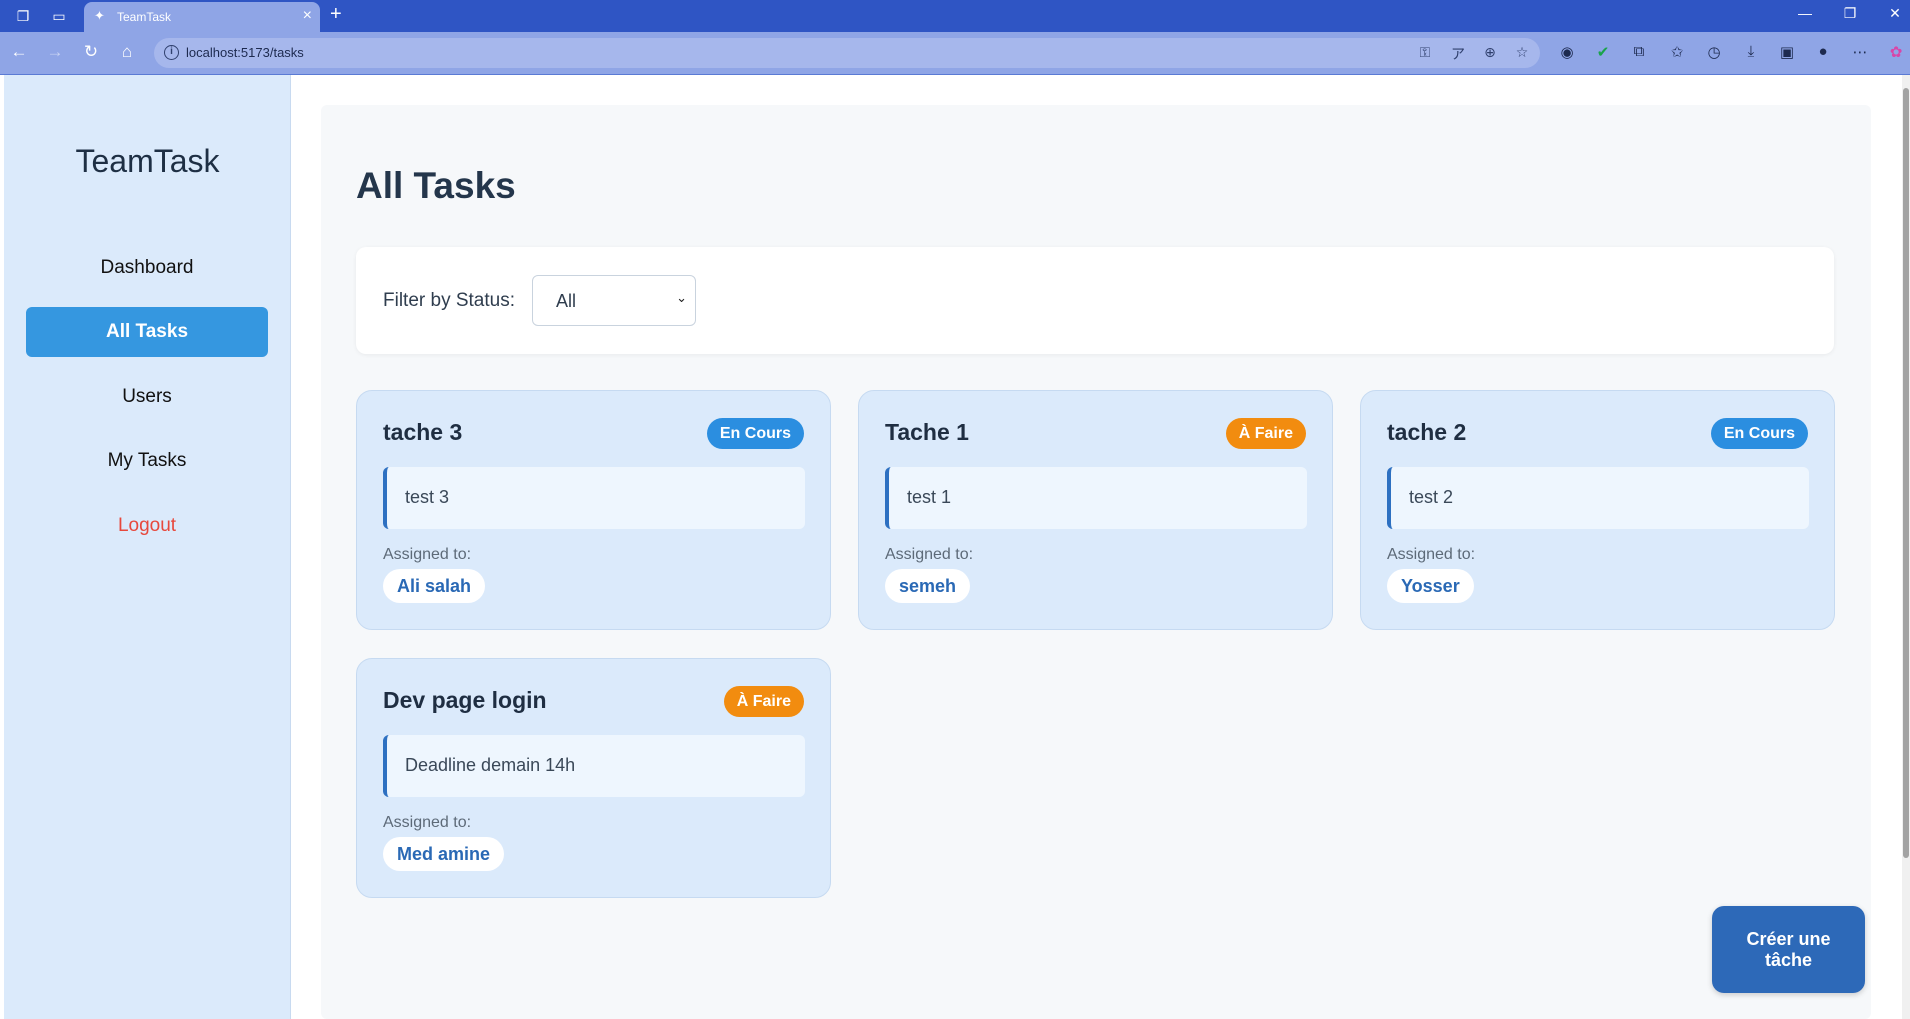 This screenshot has width=1910, height=1019. I want to click on url-text: localhost:5173/tasks, so click(245, 52).